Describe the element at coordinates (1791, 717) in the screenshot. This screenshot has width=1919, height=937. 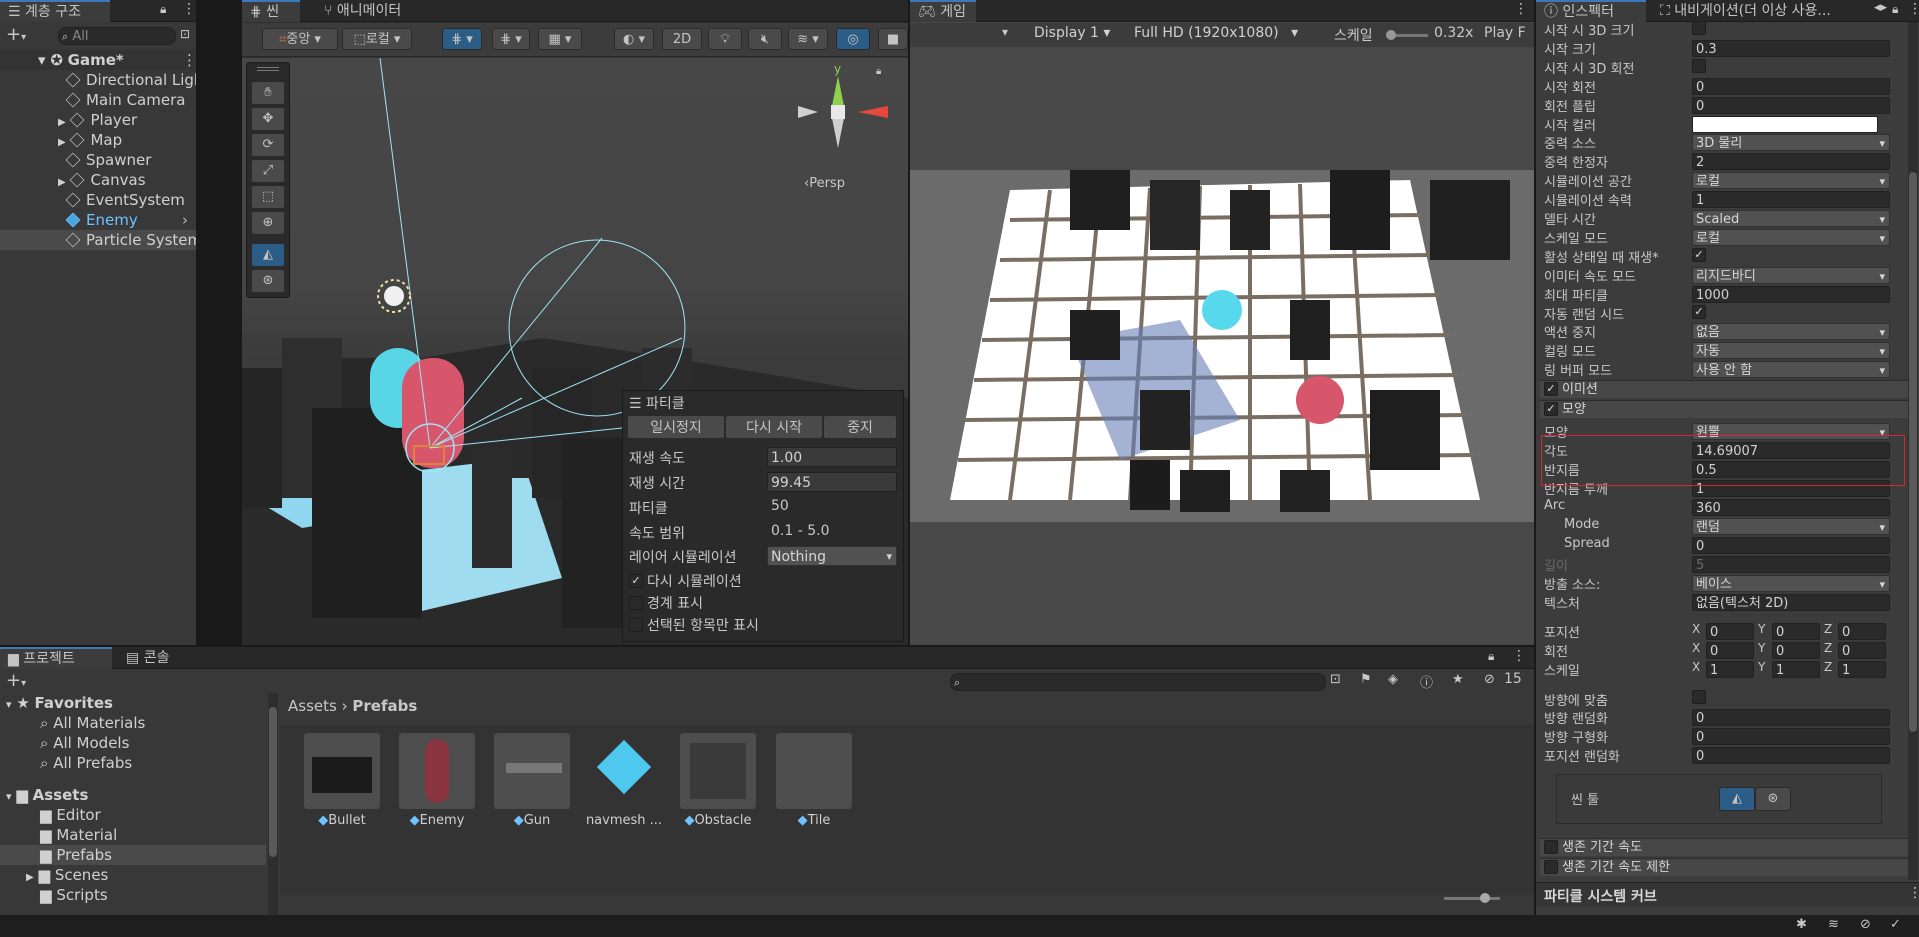
I see `randomize-field-0: 0` at that location.